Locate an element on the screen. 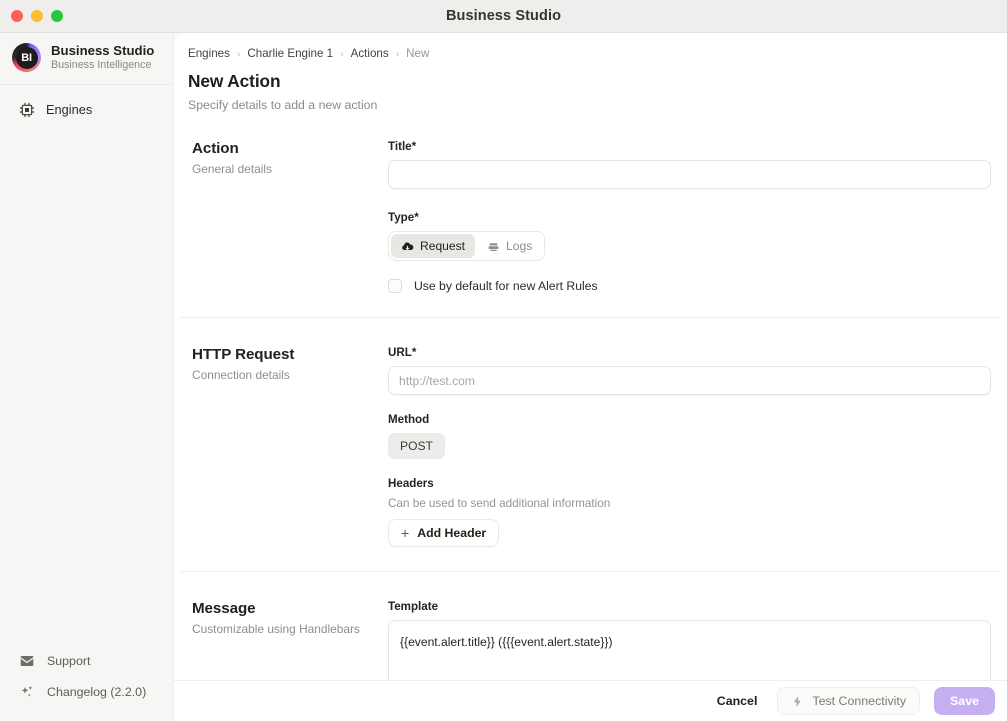 This screenshot has height=721, width=1007. method-value-post: POST is located at coordinates (416, 446).